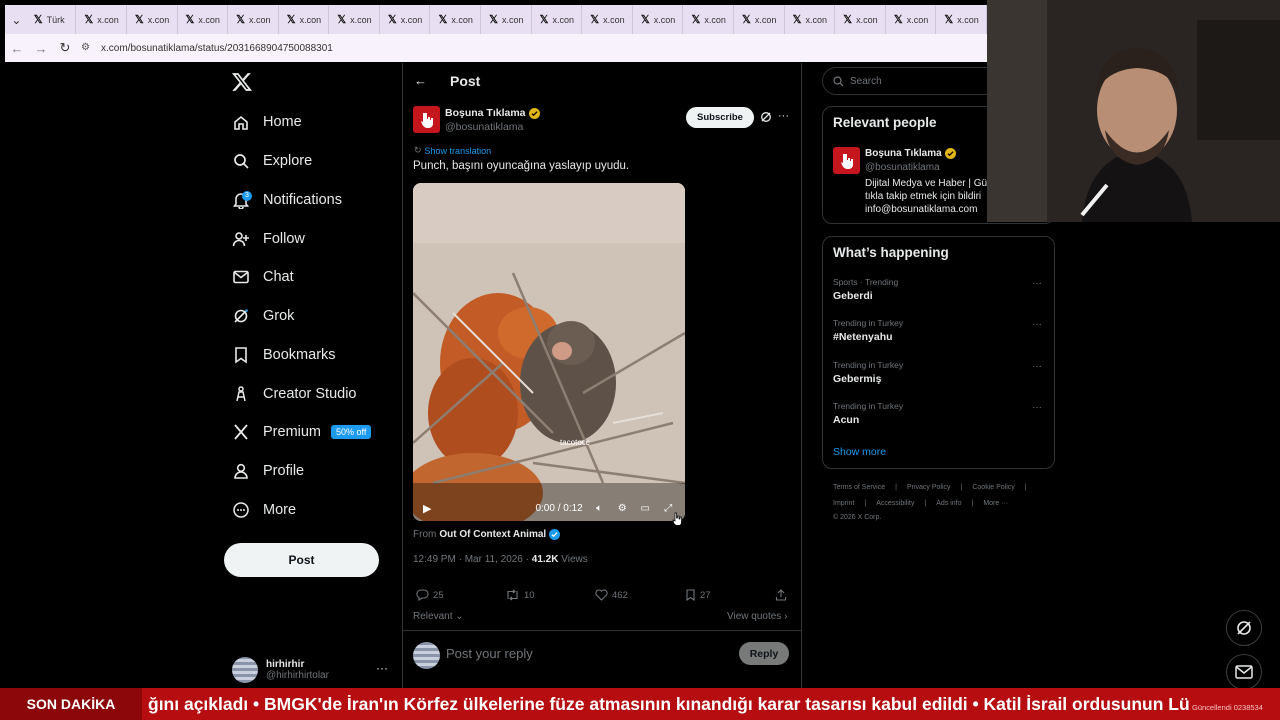  I want to click on messages-floating-button, so click(1244, 672).